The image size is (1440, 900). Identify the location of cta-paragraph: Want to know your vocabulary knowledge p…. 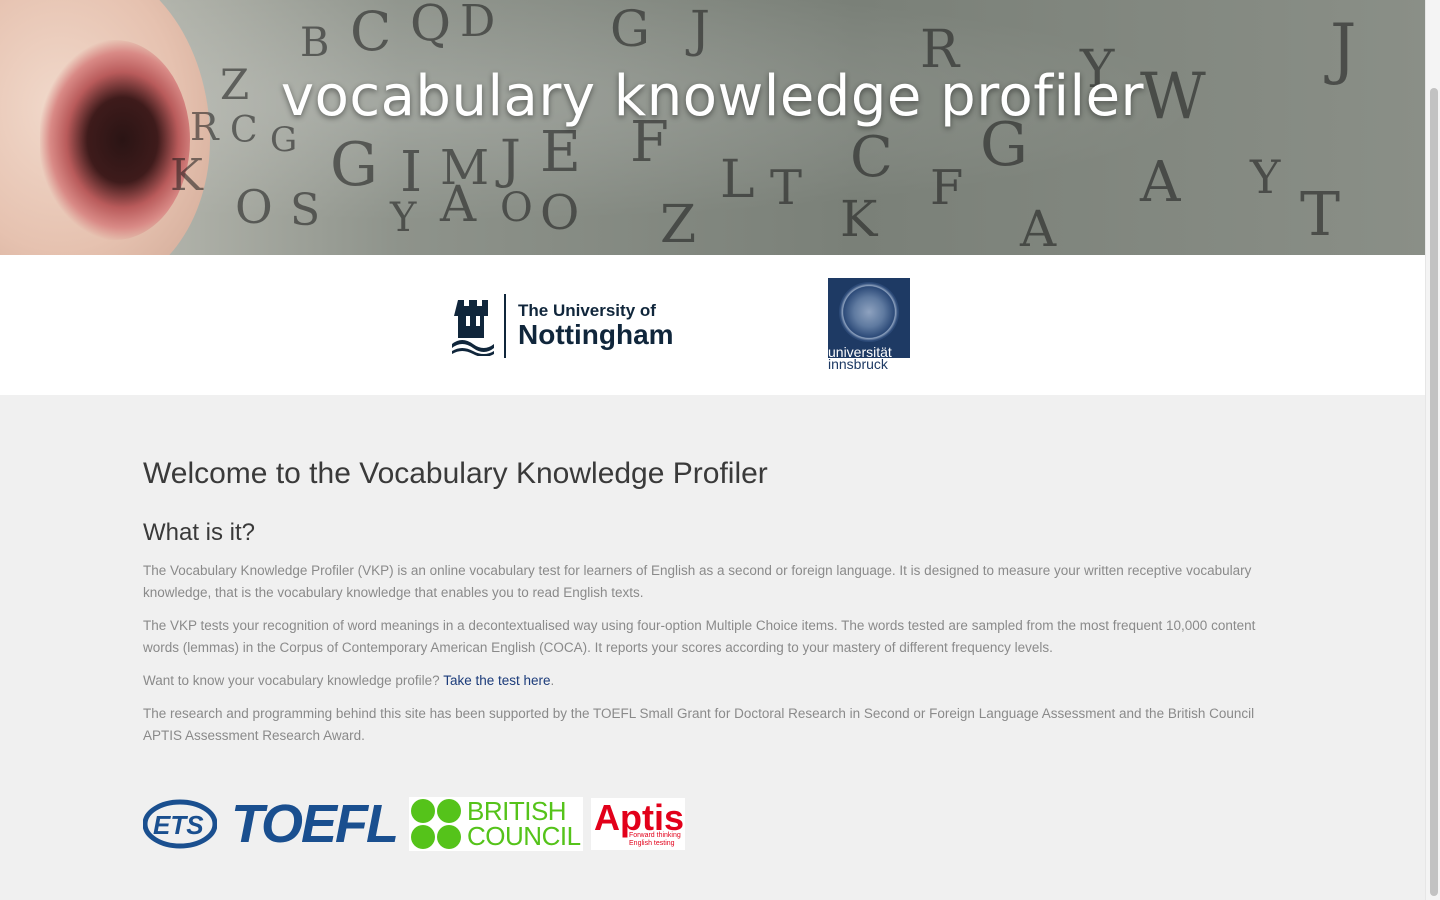
(708, 681).